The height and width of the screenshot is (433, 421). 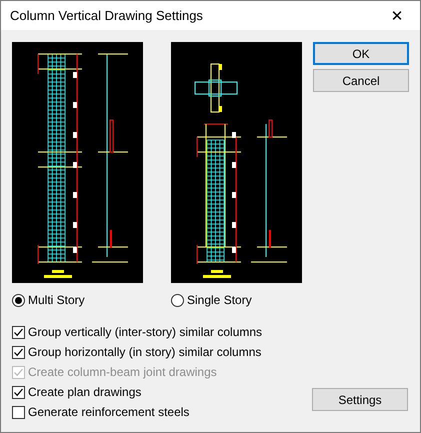 I want to click on checkbox-label: Group horizontally (in story) similar columns, so click(x=145, y=352).